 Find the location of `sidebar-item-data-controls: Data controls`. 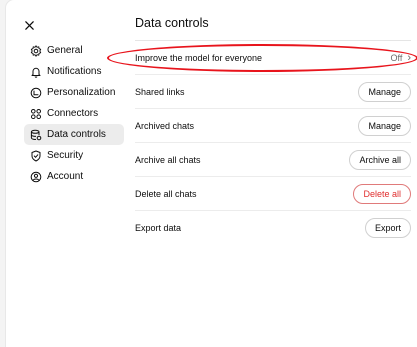

sidebar-item-data-controls: Data controls is located at coordinates (74, 134).